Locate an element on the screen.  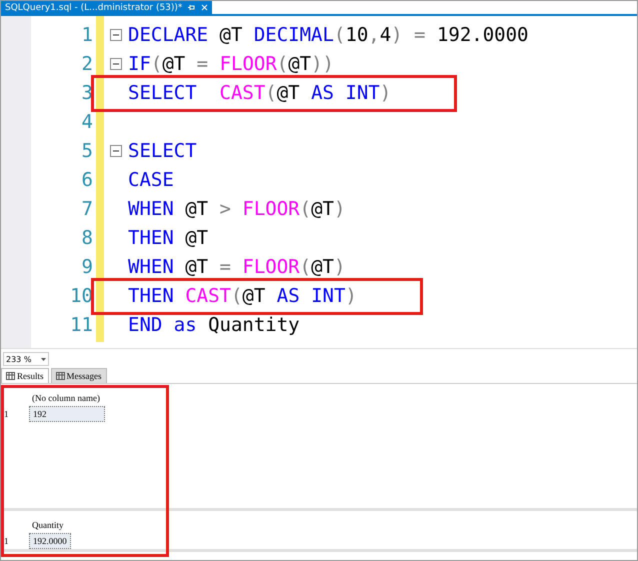
line-number: 6 is located at coordinates (86, 179).